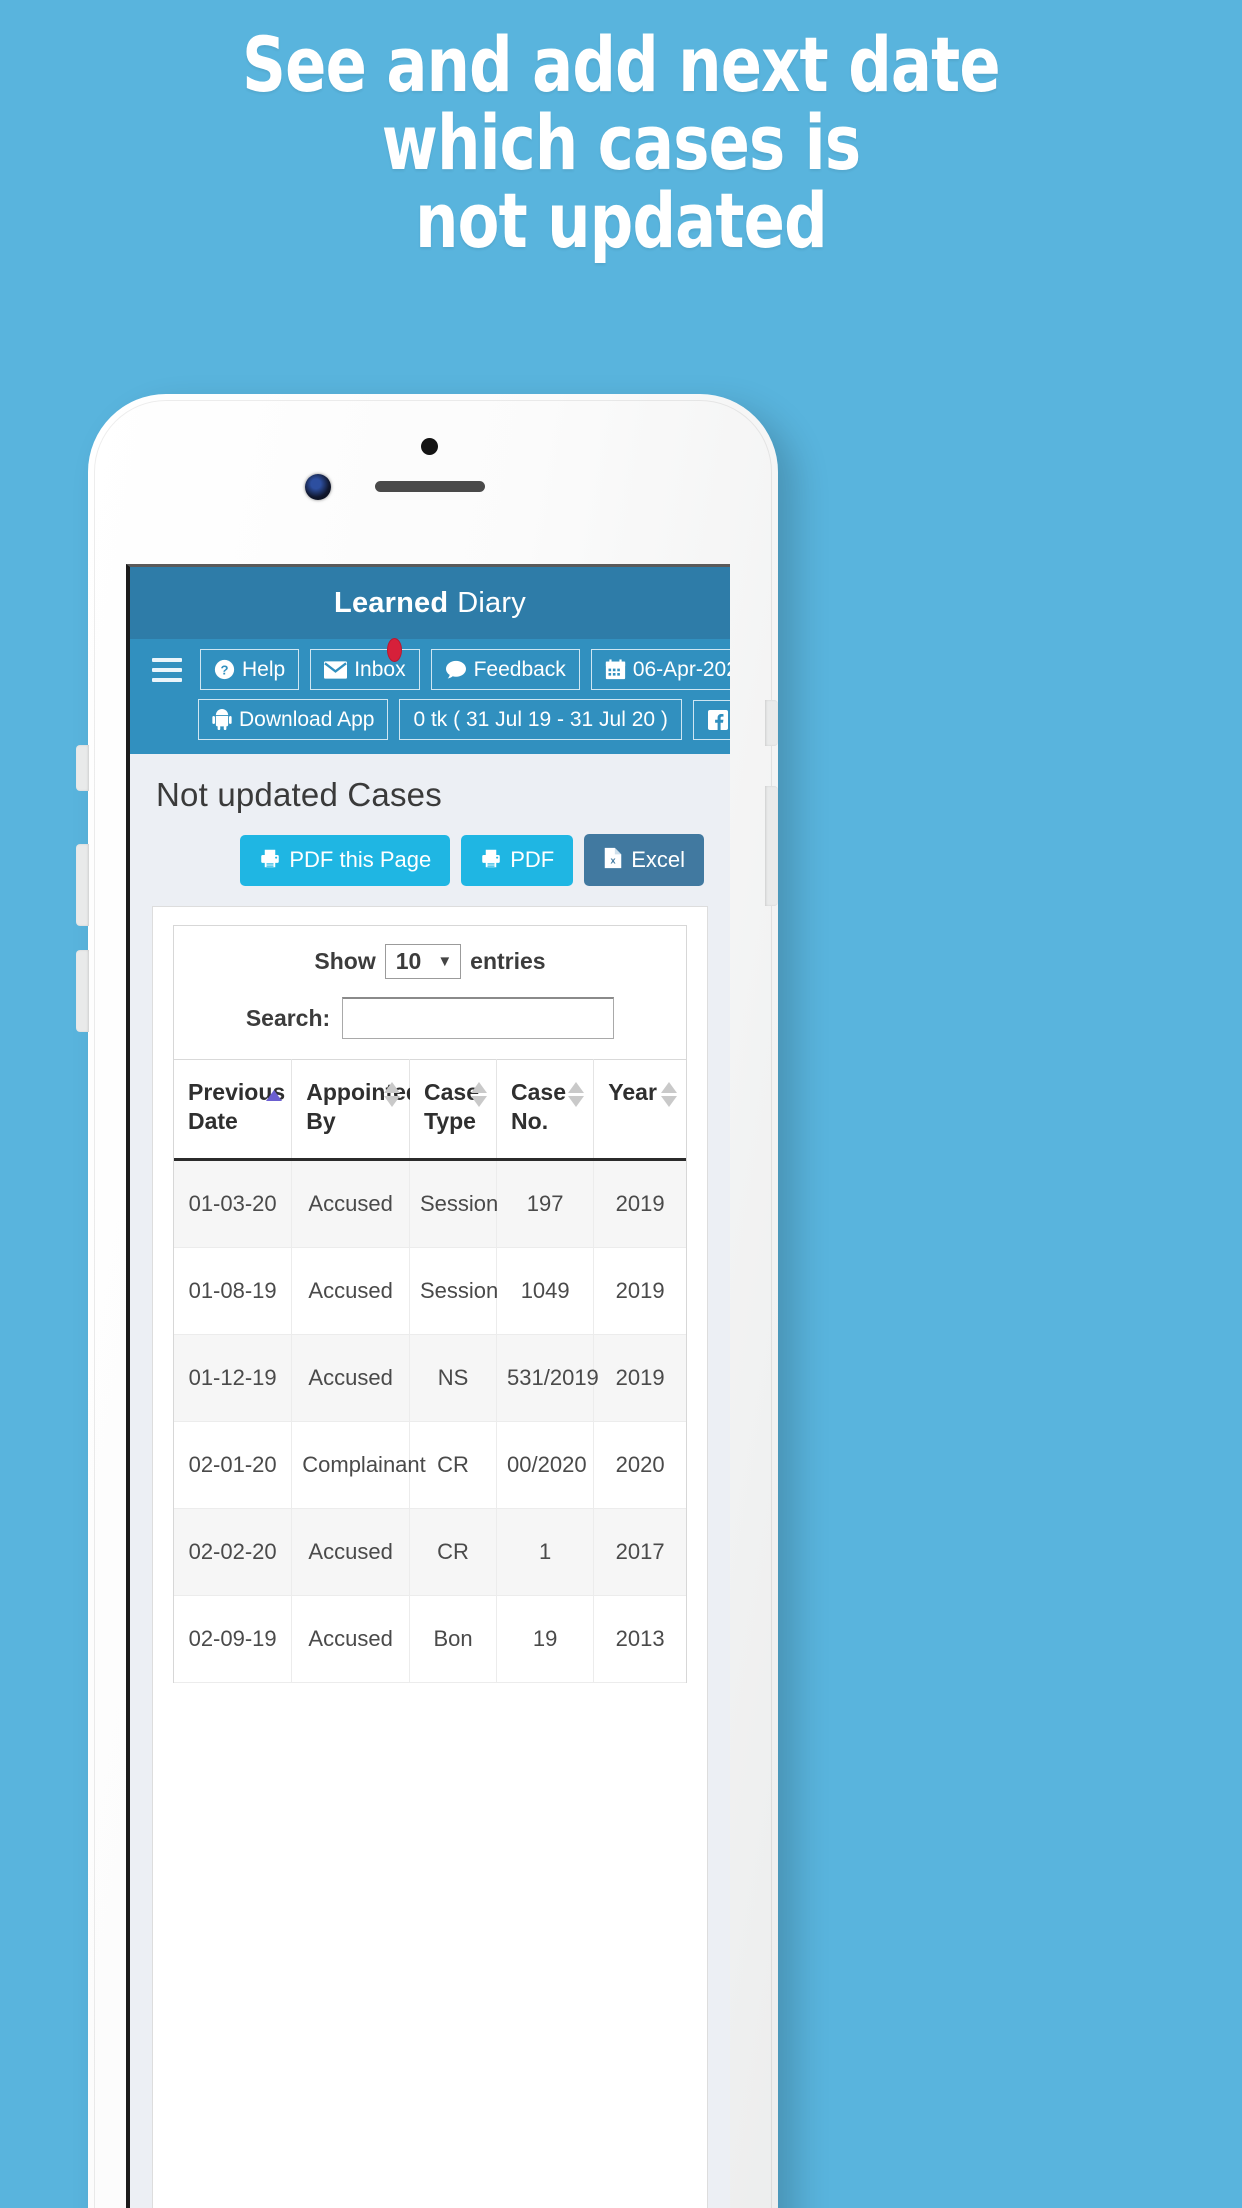 The image size is (1242, 2208). Describe the element at coordinates (264, 669) in the screenshot. I see `nav-button-help-label: Help` at that location.